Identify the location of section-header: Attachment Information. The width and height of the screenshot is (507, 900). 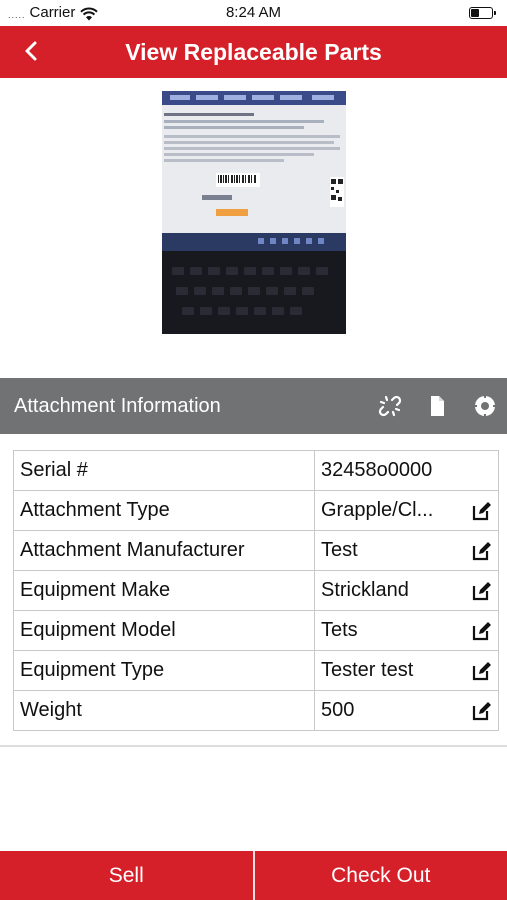
(253, 406).